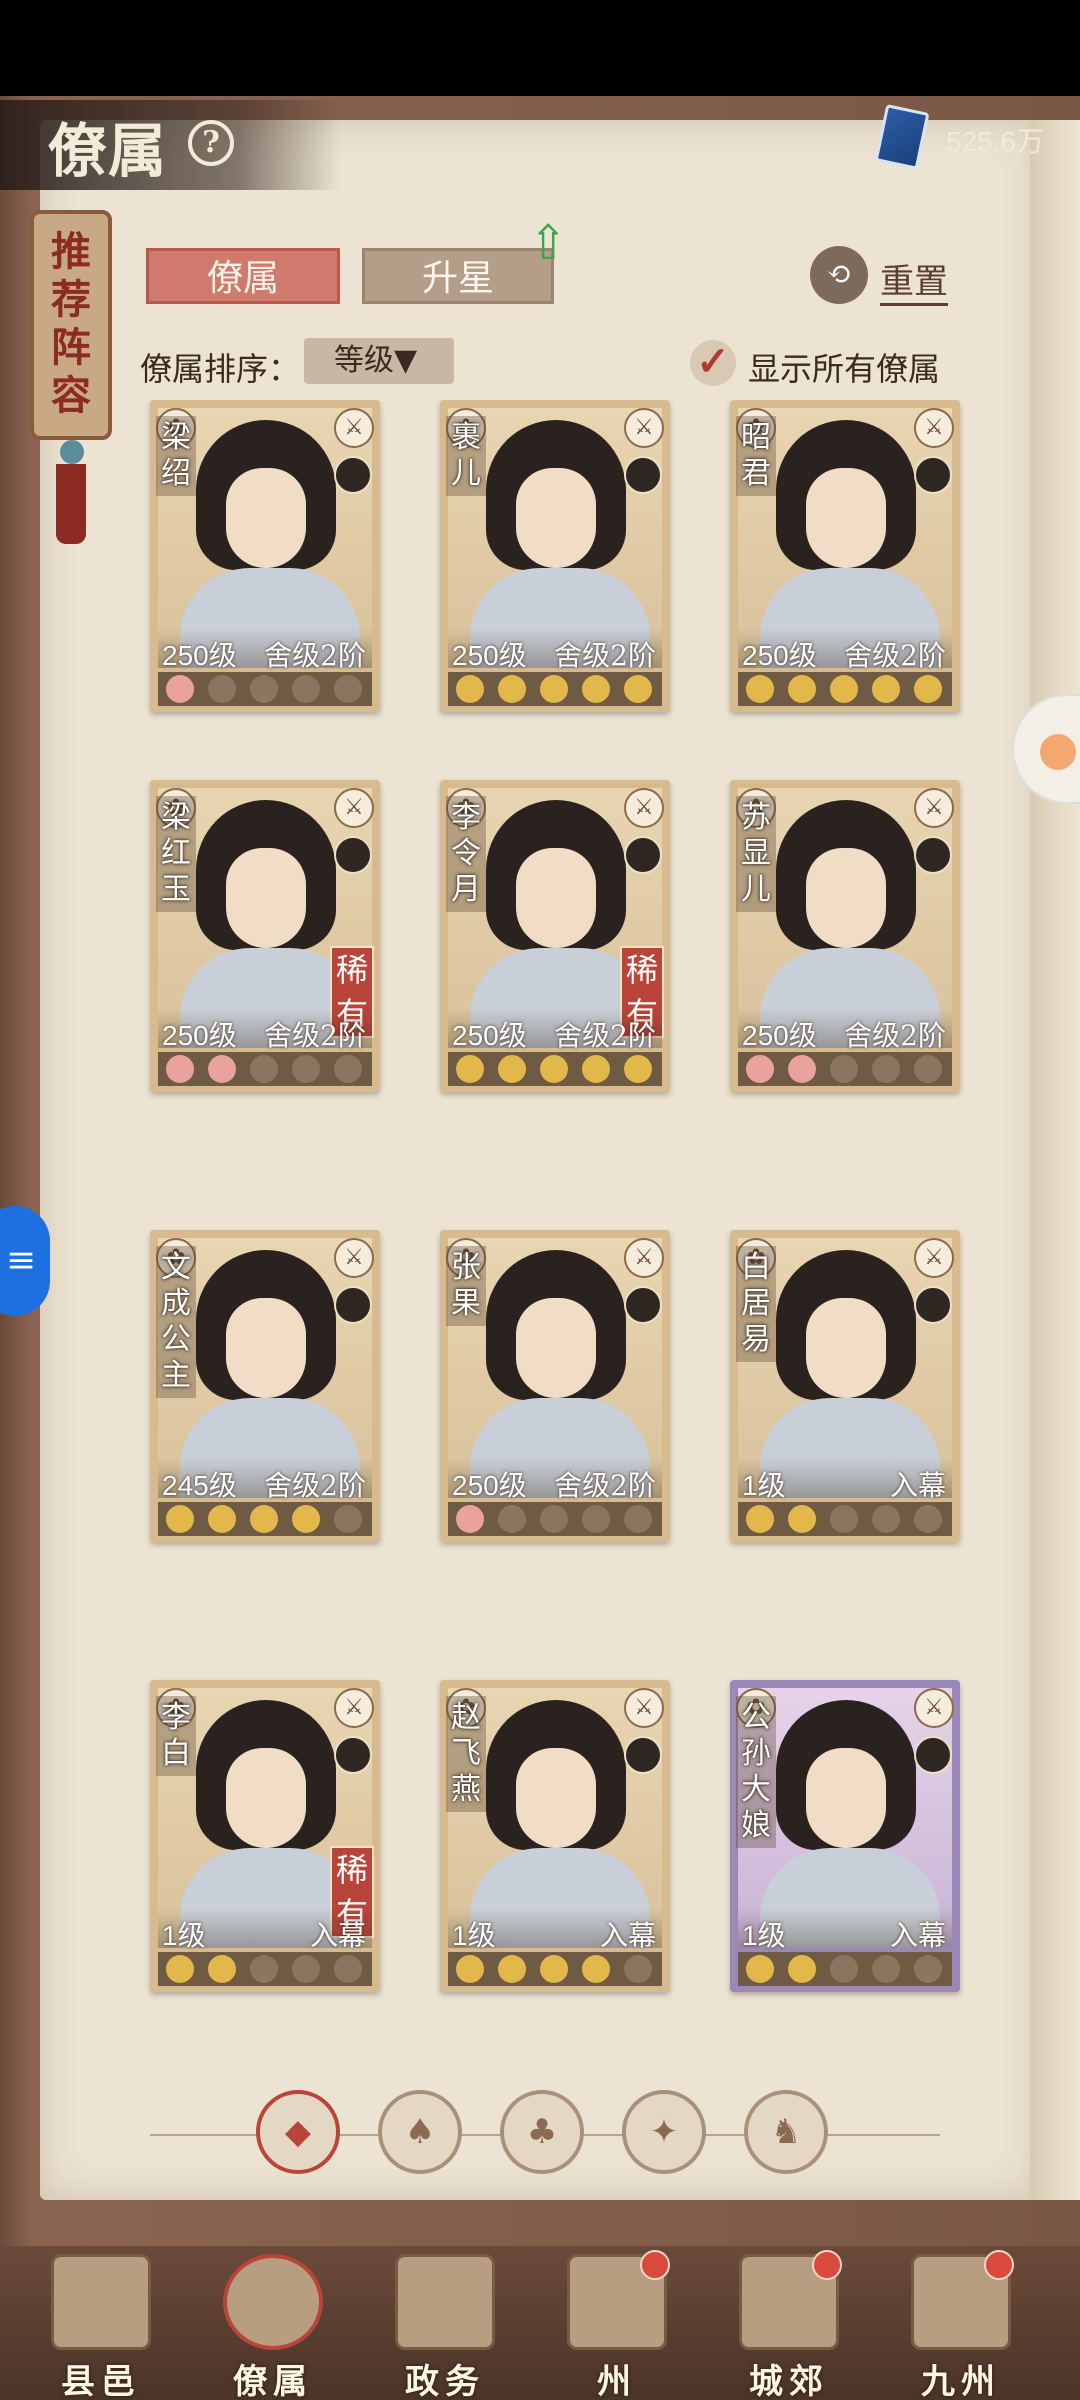 The width and height of the screenshot is (1080, 2400). What do you see at coordinates (839, 275) in the screenshot?
I see `reset-icon: ⟲` at bounding box center [839, 275].